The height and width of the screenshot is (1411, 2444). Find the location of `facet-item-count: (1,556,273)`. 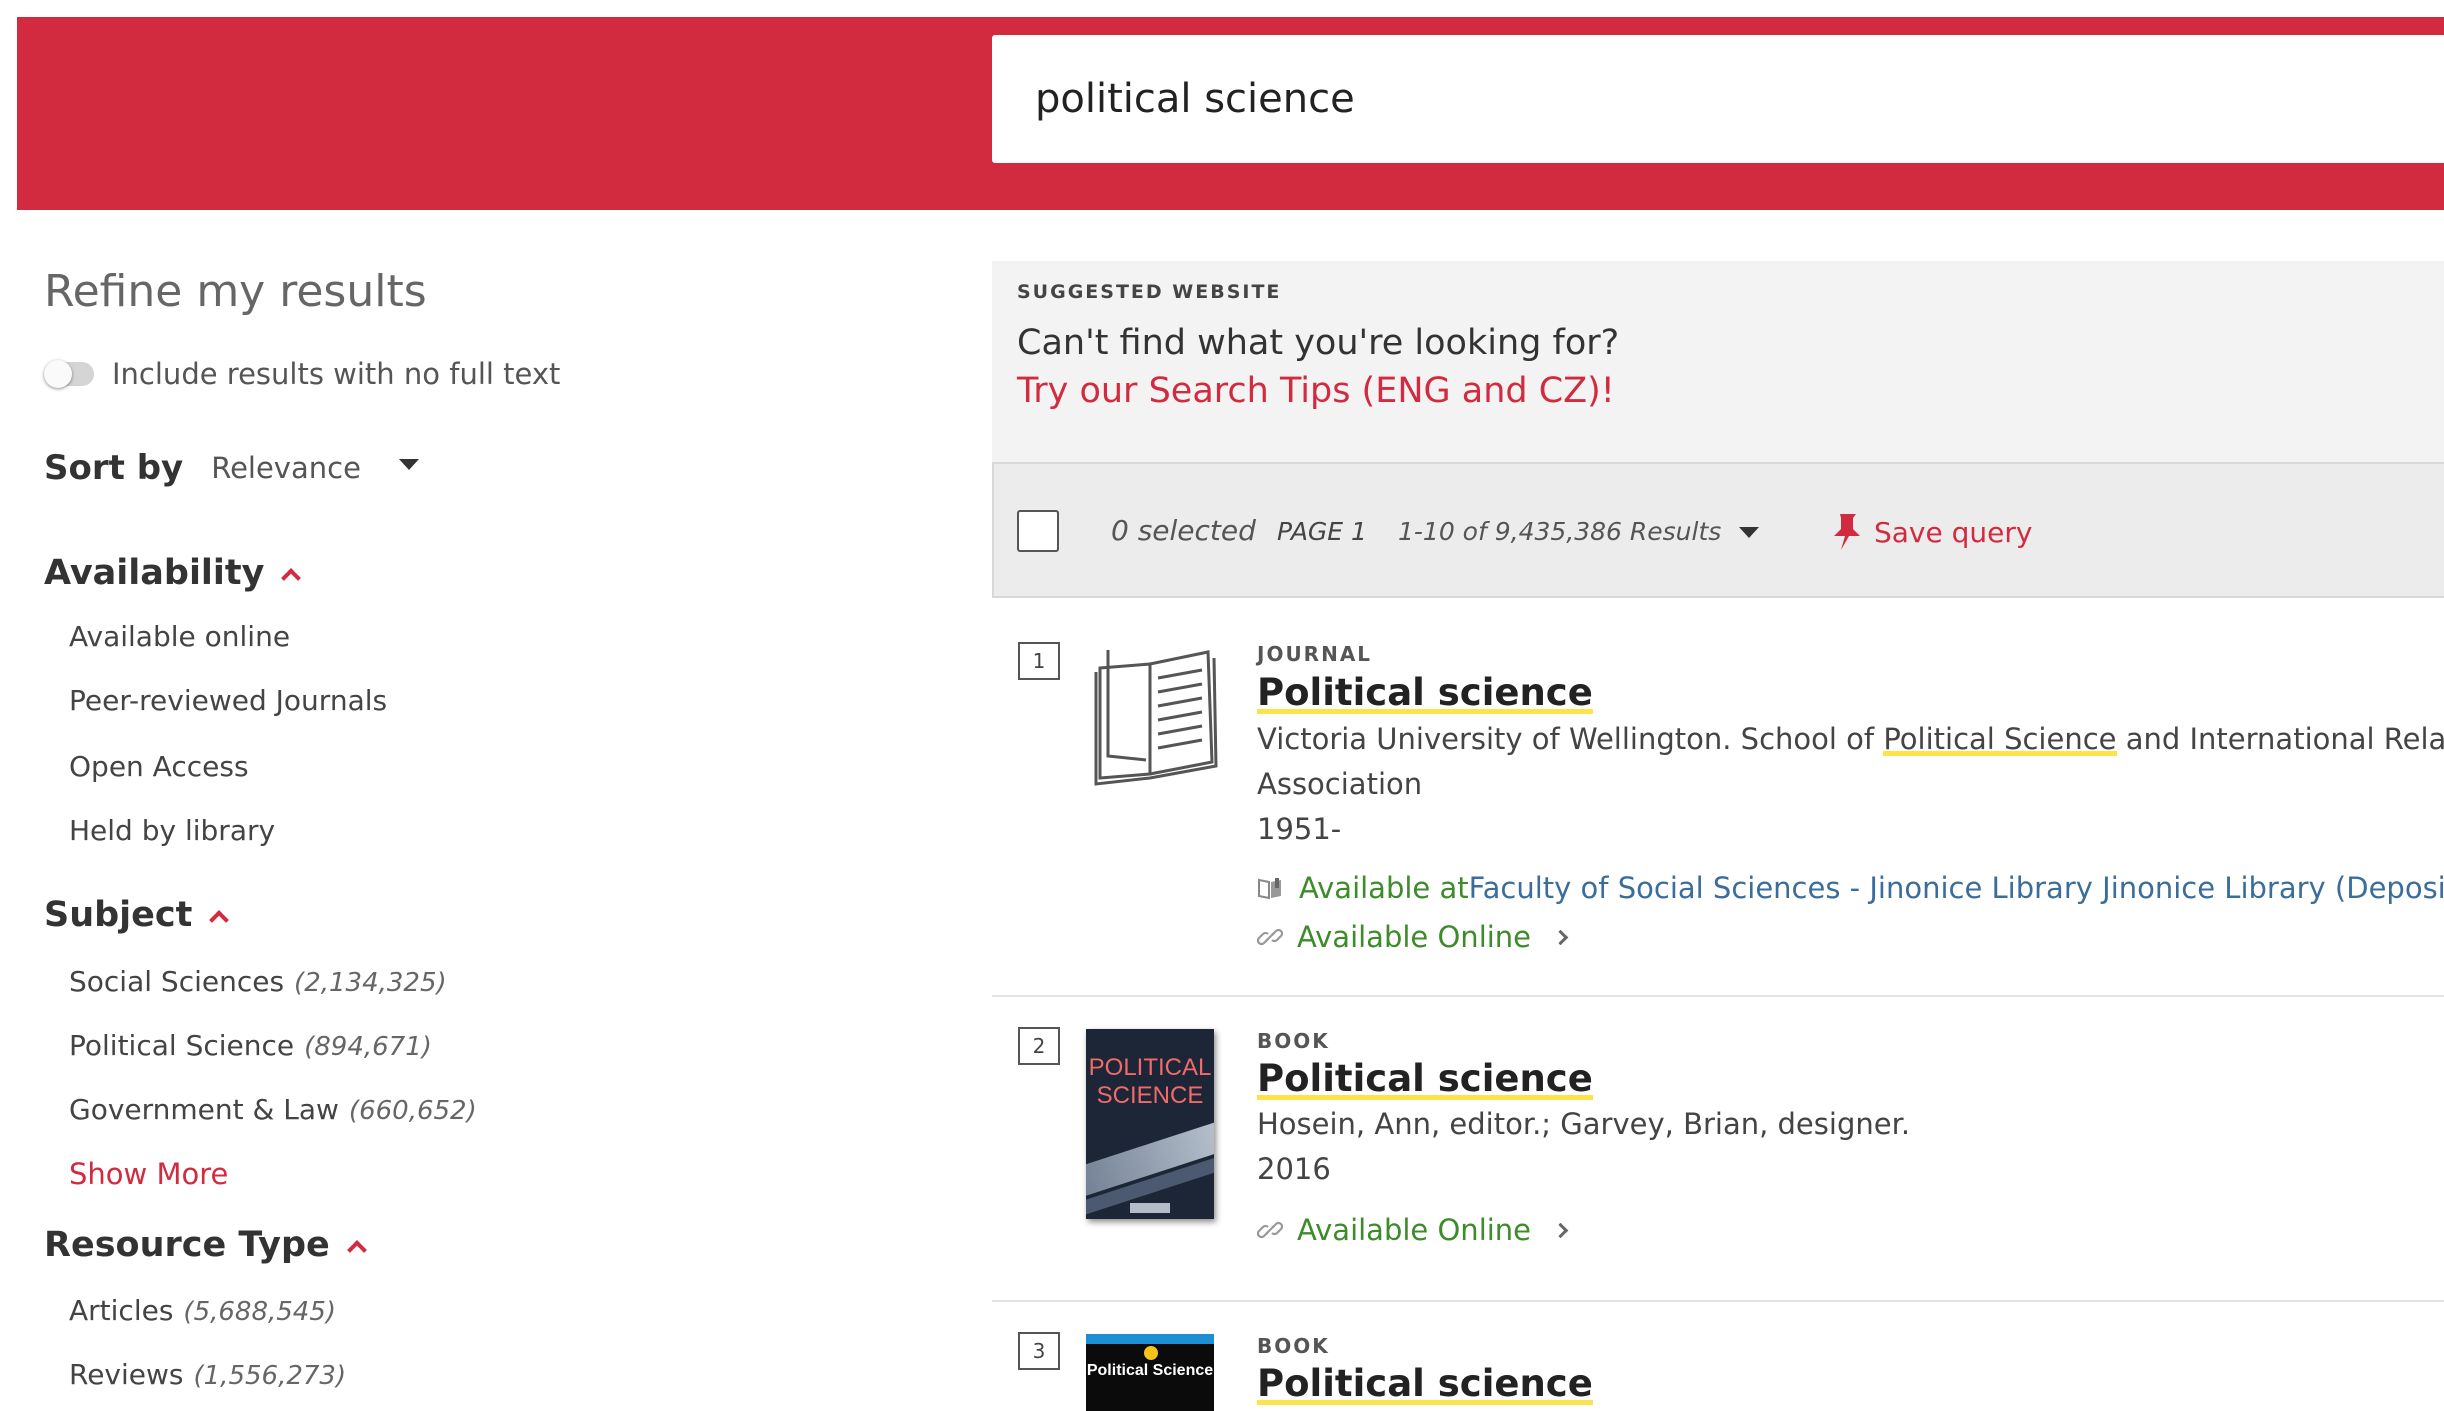

facet-item-count: (1,556,273) is located at coordinates (270, 1376).